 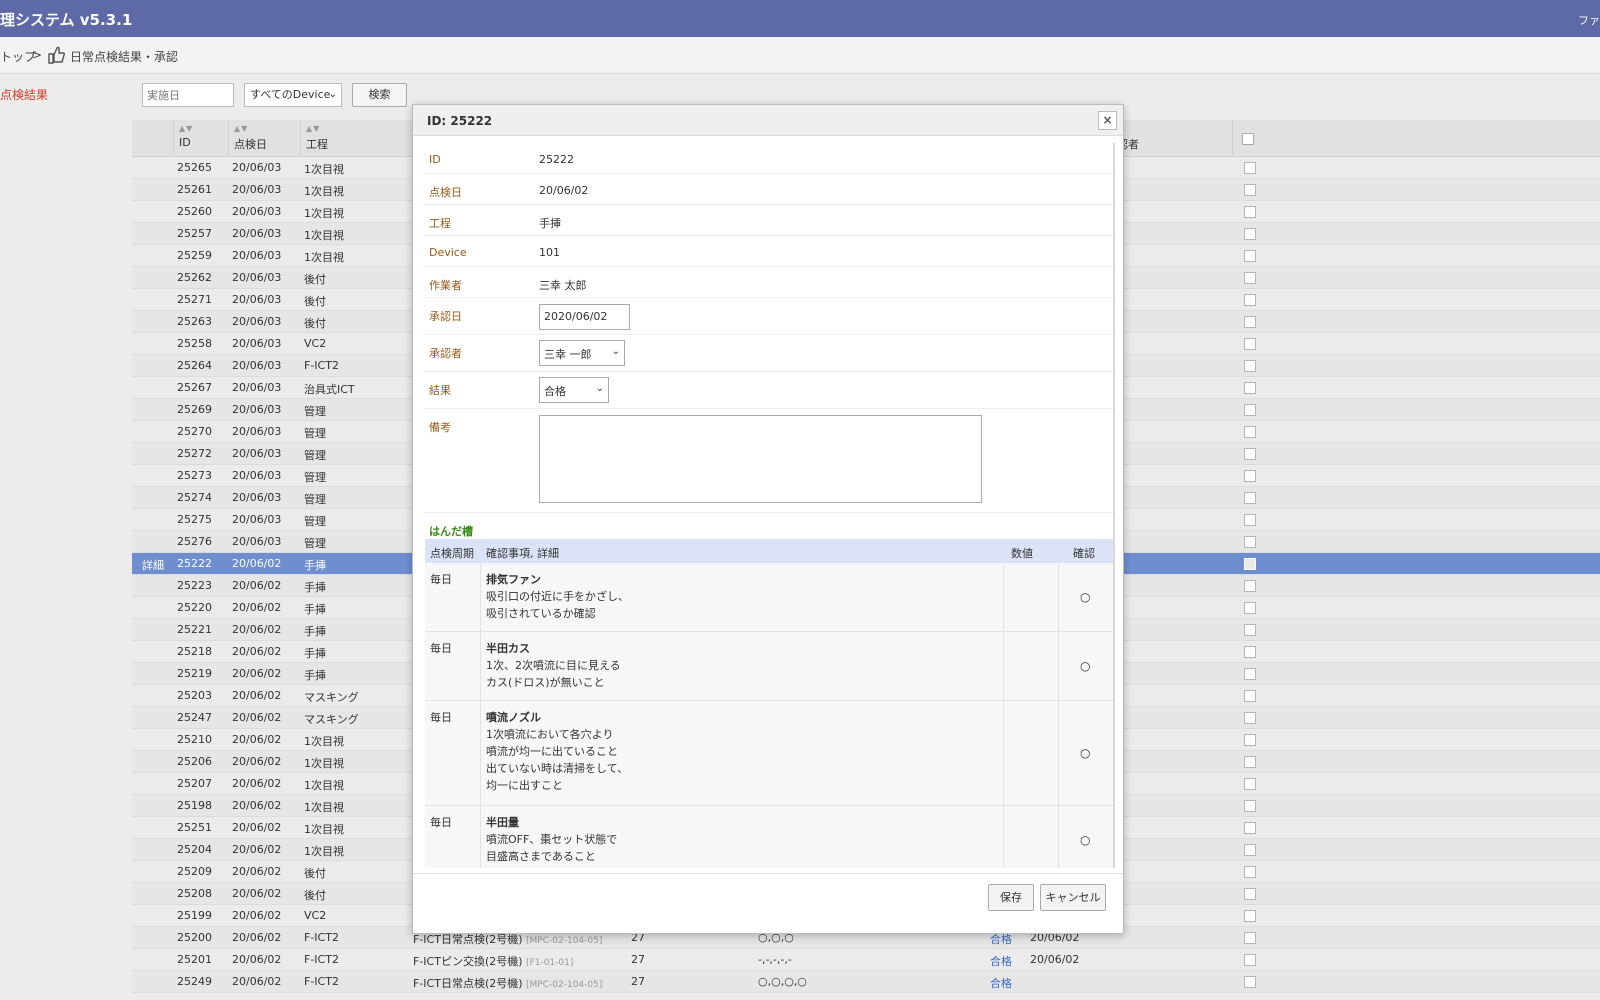 What do you see at coordinates (315, 915) in the screenshot?
I see `row-process: VC2` at bounding box center [315, 915].